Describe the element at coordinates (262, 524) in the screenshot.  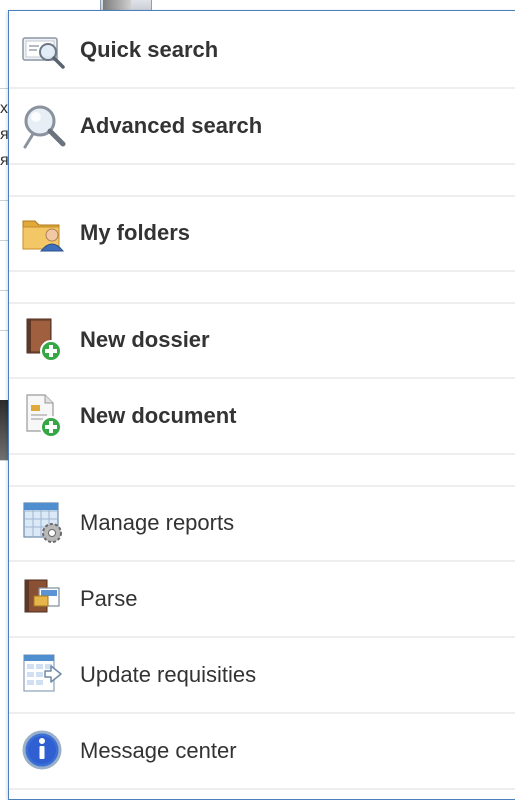
I see `menu-item-manage-reports: Manage reports` at that location.